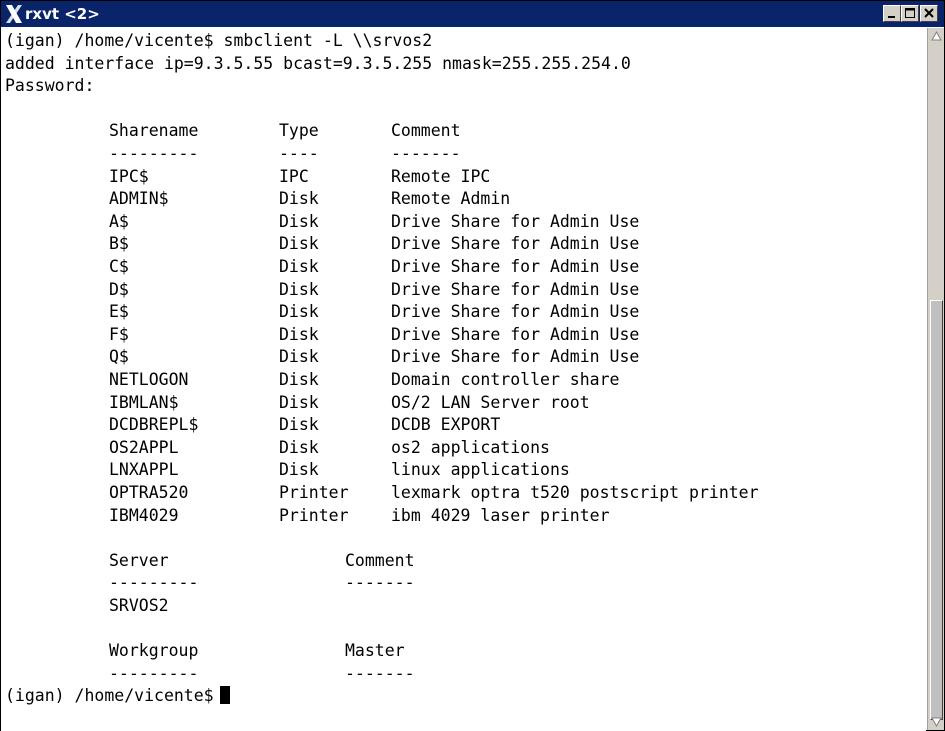 This screenshot has height=731, width=945. What do you see at coordinates (472, 14) in the screenshot?
I see `title-bar: rxvt <2>` at bounding box center [472, 14].